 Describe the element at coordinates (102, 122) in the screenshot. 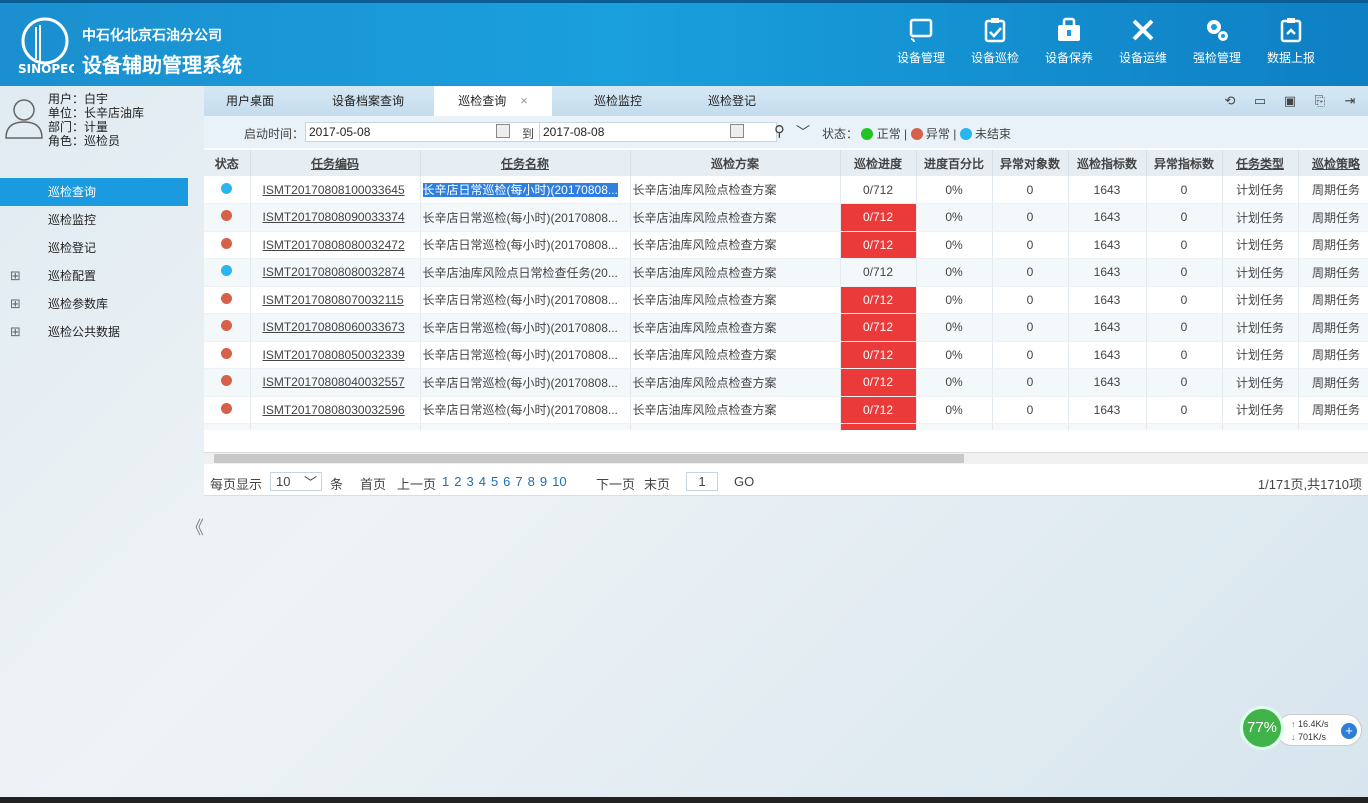

I see `user-info: 用户：白宇 单位：长辛店油库 部门：计量 角色：巡检员` at that location.